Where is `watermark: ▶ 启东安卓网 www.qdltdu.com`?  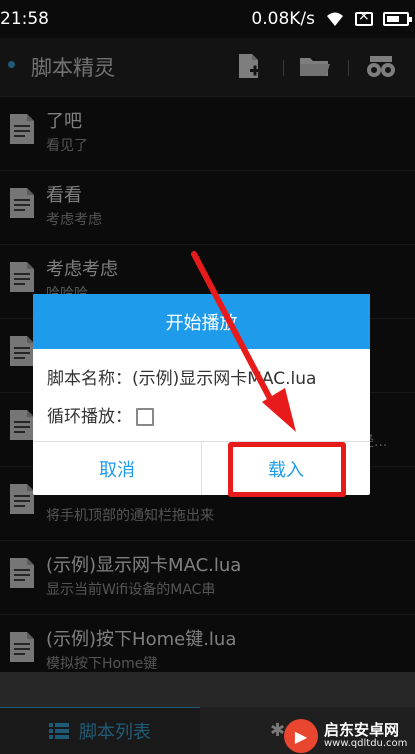 watermark: ▶ 启东安卓网 www.qdltdu.com is located at coordinates (349, 736).